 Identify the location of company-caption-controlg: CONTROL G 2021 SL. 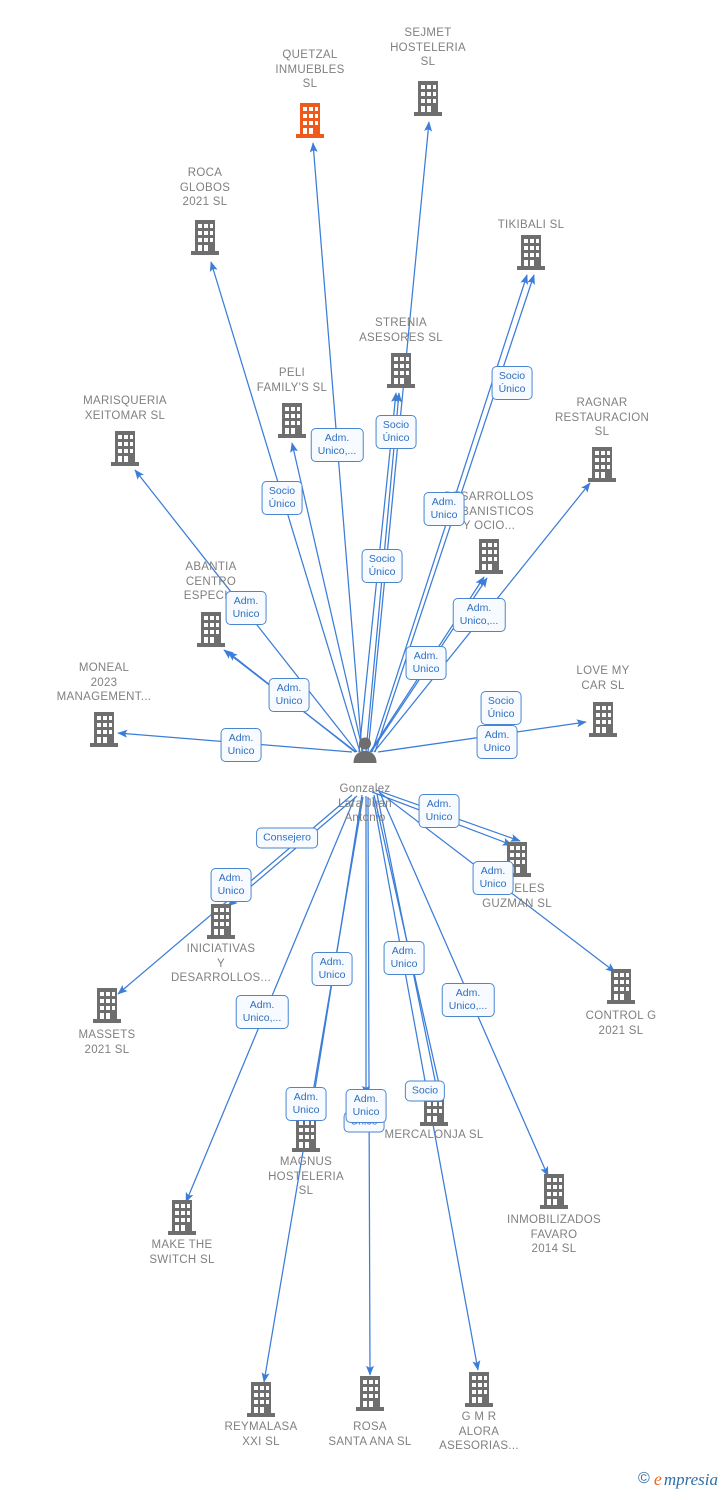
(621, 1023).